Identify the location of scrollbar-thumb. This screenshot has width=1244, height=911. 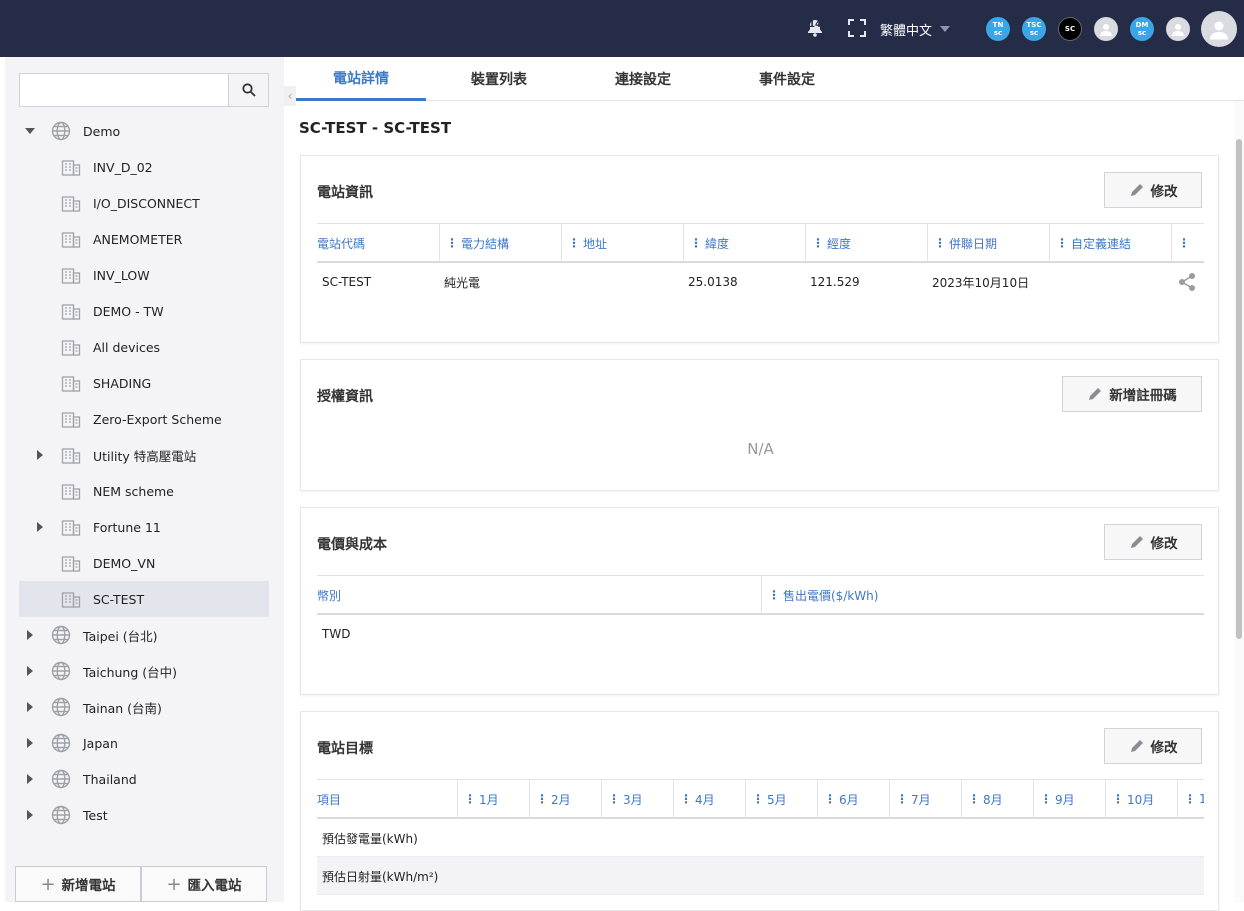
(1239, 389).